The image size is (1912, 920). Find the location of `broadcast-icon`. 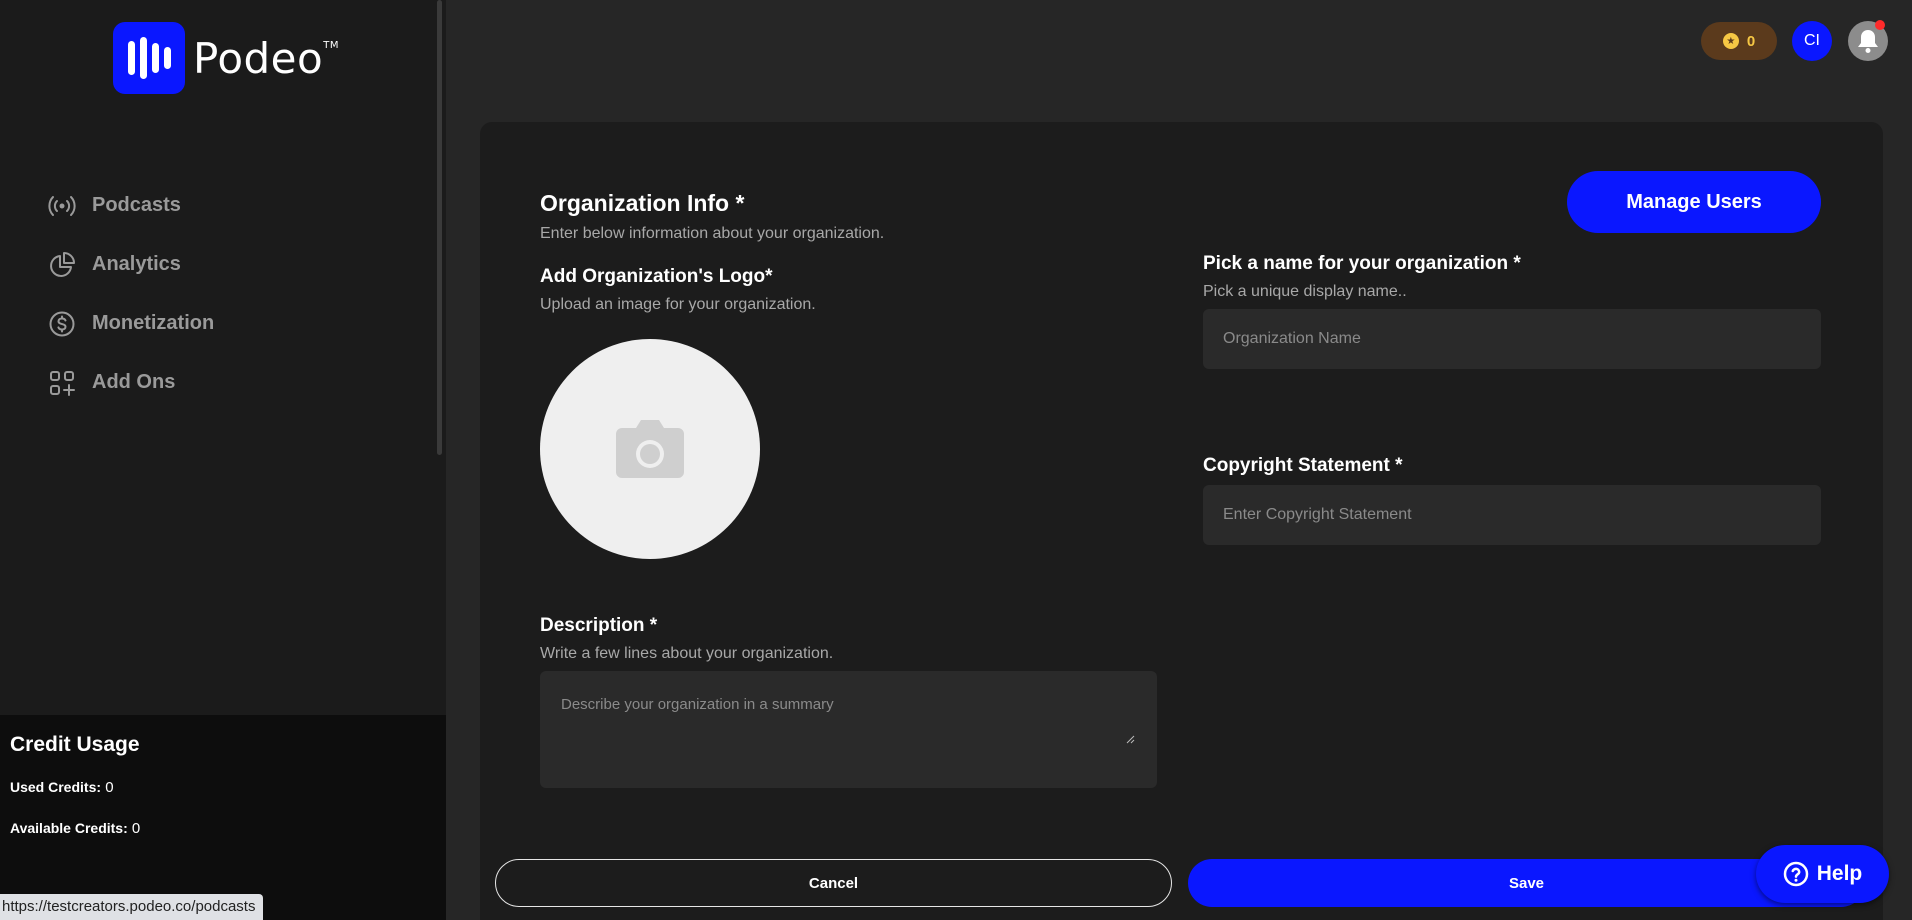

broadcast-icon is located at coordinates (62, 205).